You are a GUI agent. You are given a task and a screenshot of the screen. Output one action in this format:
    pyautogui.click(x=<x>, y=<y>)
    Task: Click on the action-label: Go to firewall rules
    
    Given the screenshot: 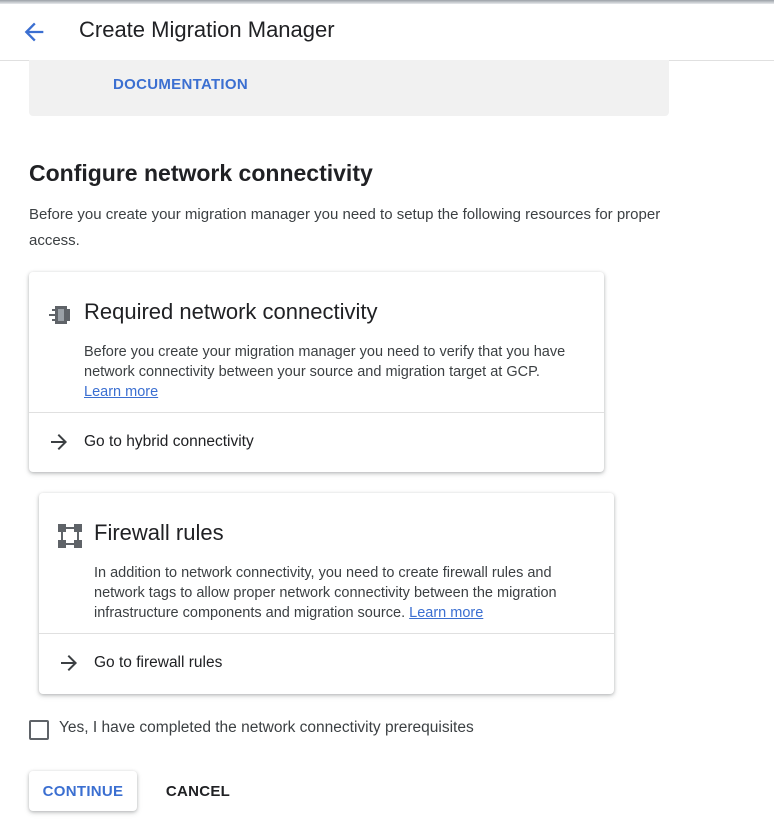 What is the action you would take?
    pyautogui.click(x=158, y=662)
    